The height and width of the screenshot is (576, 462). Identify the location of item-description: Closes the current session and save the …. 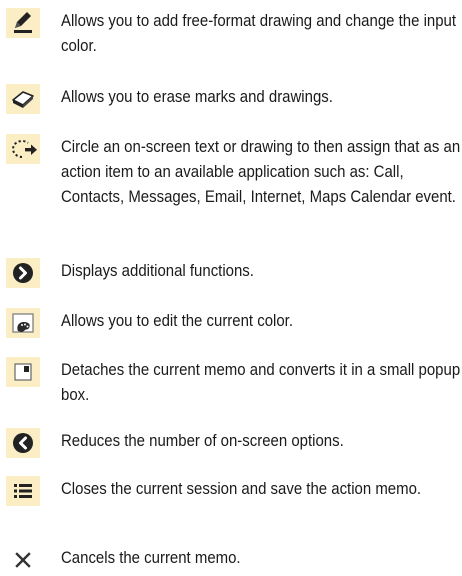
(241, 488).